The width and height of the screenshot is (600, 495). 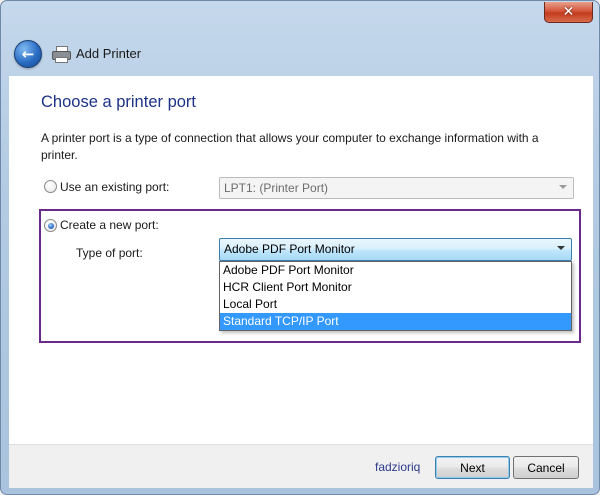 What do you see at coordinates (395, 249) in the screenshot?
I see `type-of-port-select: Adobe PDF Port Monitor` at bounding box center [395, 249].